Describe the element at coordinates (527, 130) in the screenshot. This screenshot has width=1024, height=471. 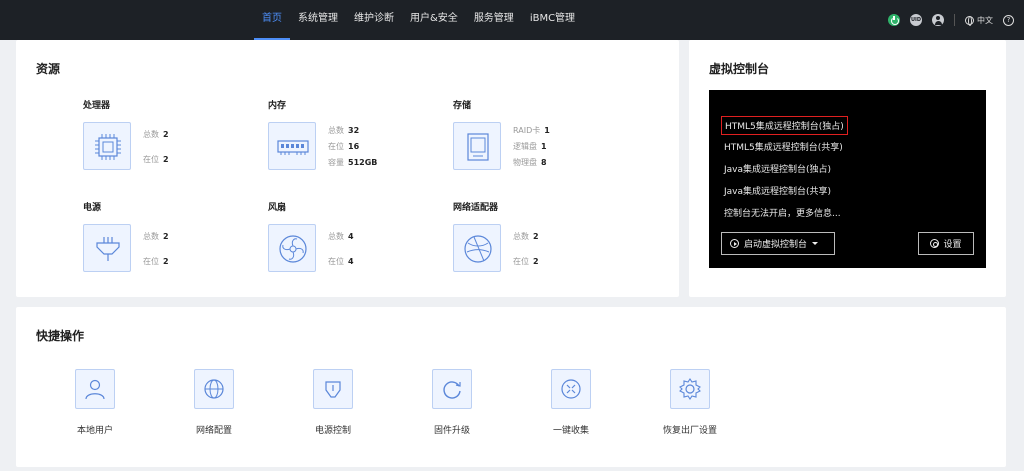
I see `stat-key: RAID卡` at that location.